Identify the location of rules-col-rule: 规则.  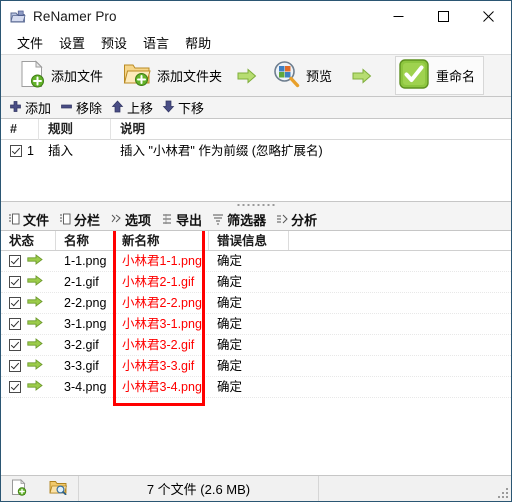
(75, 129).